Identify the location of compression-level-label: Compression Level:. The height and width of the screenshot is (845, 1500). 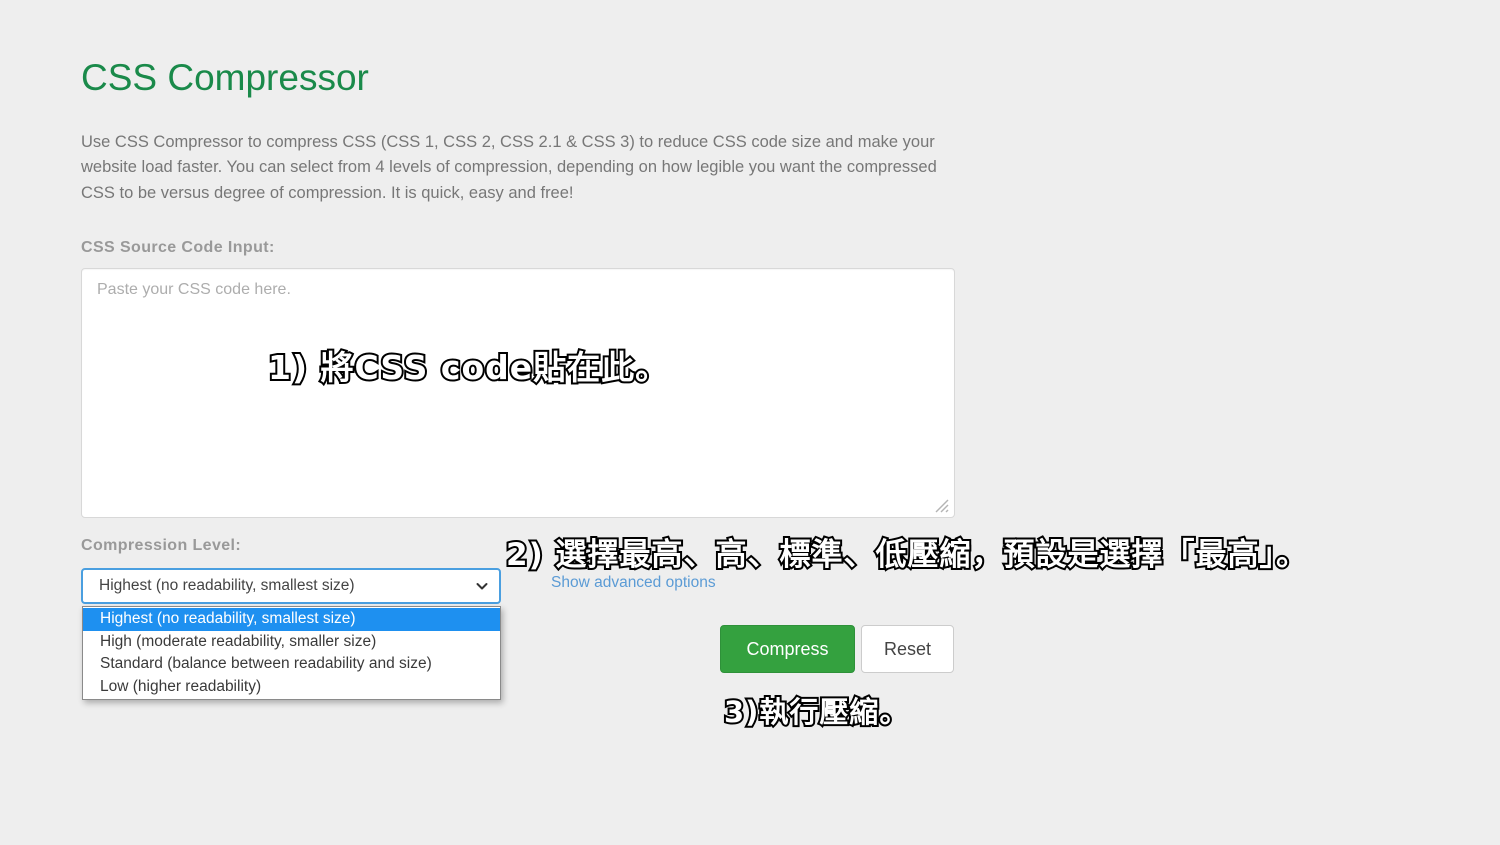
(161, 545).